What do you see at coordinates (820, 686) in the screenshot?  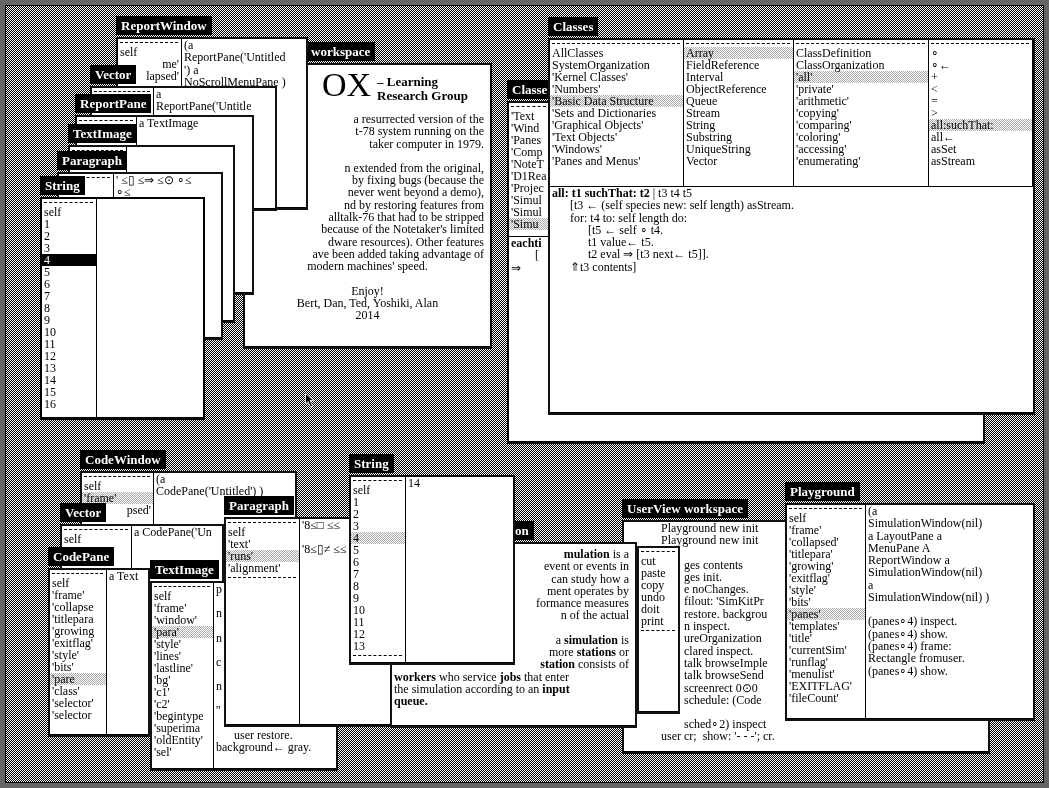 I see `list-item: 'EXITFLAG'` at bounding box center [820, 686].